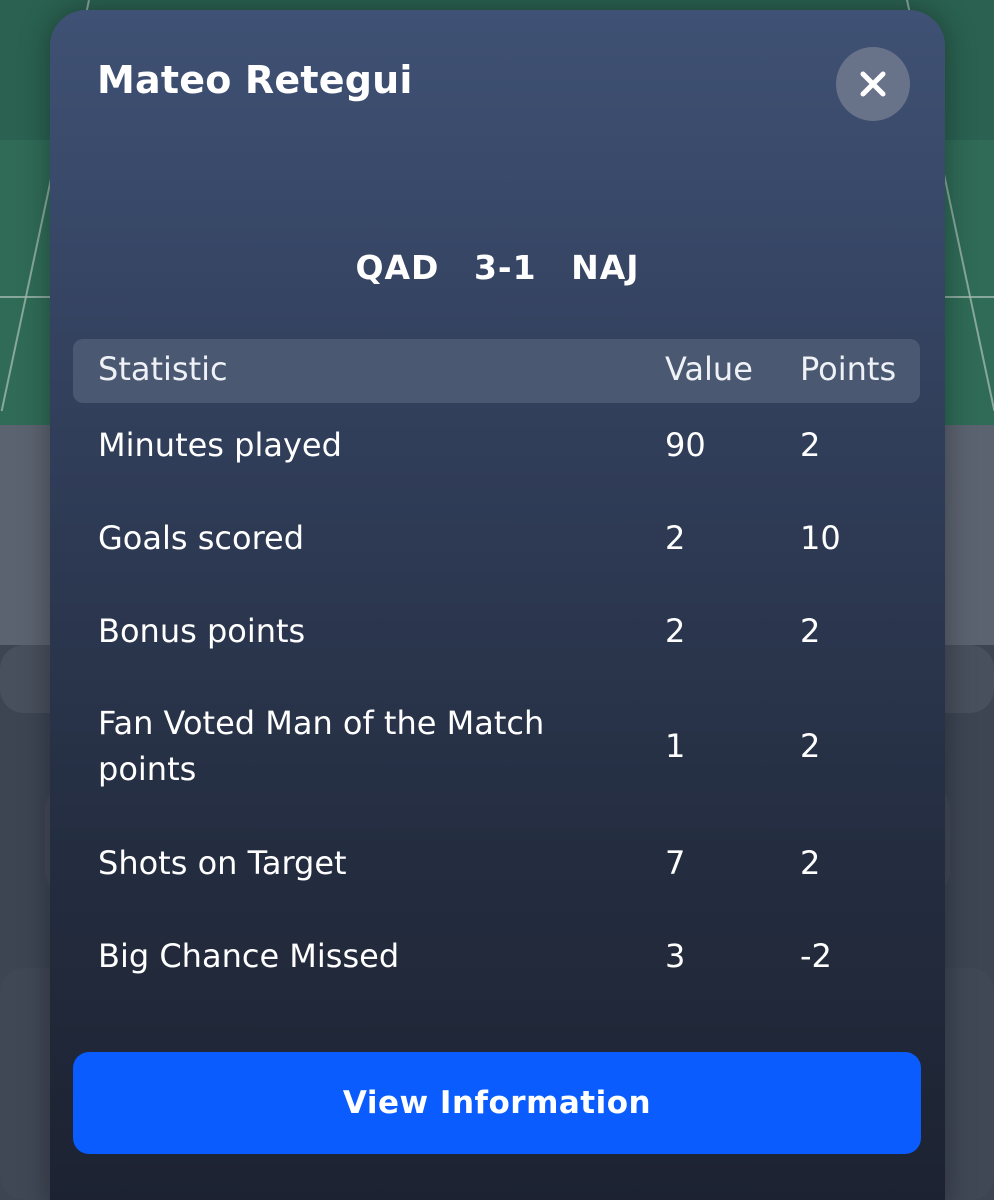 The height and width of the screenshot is (1200, 994). What do you see at coordinates (255, 80) in the screenshot?
I see `player-name: Mateo Retegui` at bounding box center [255, 80].